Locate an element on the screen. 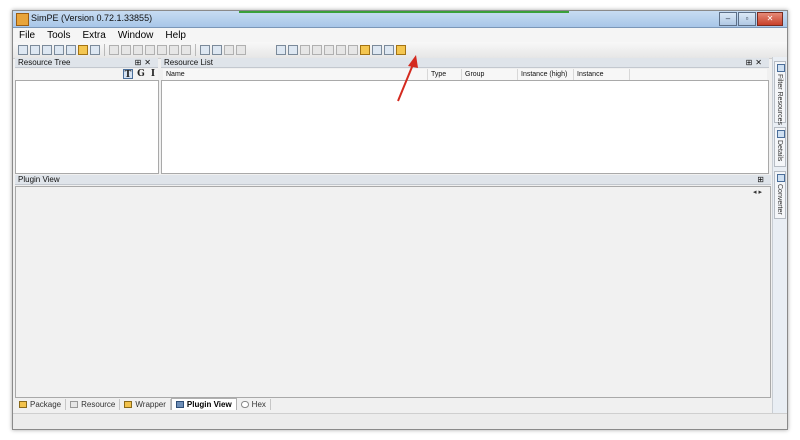  cut-icon is located at coordinates (353, 50).